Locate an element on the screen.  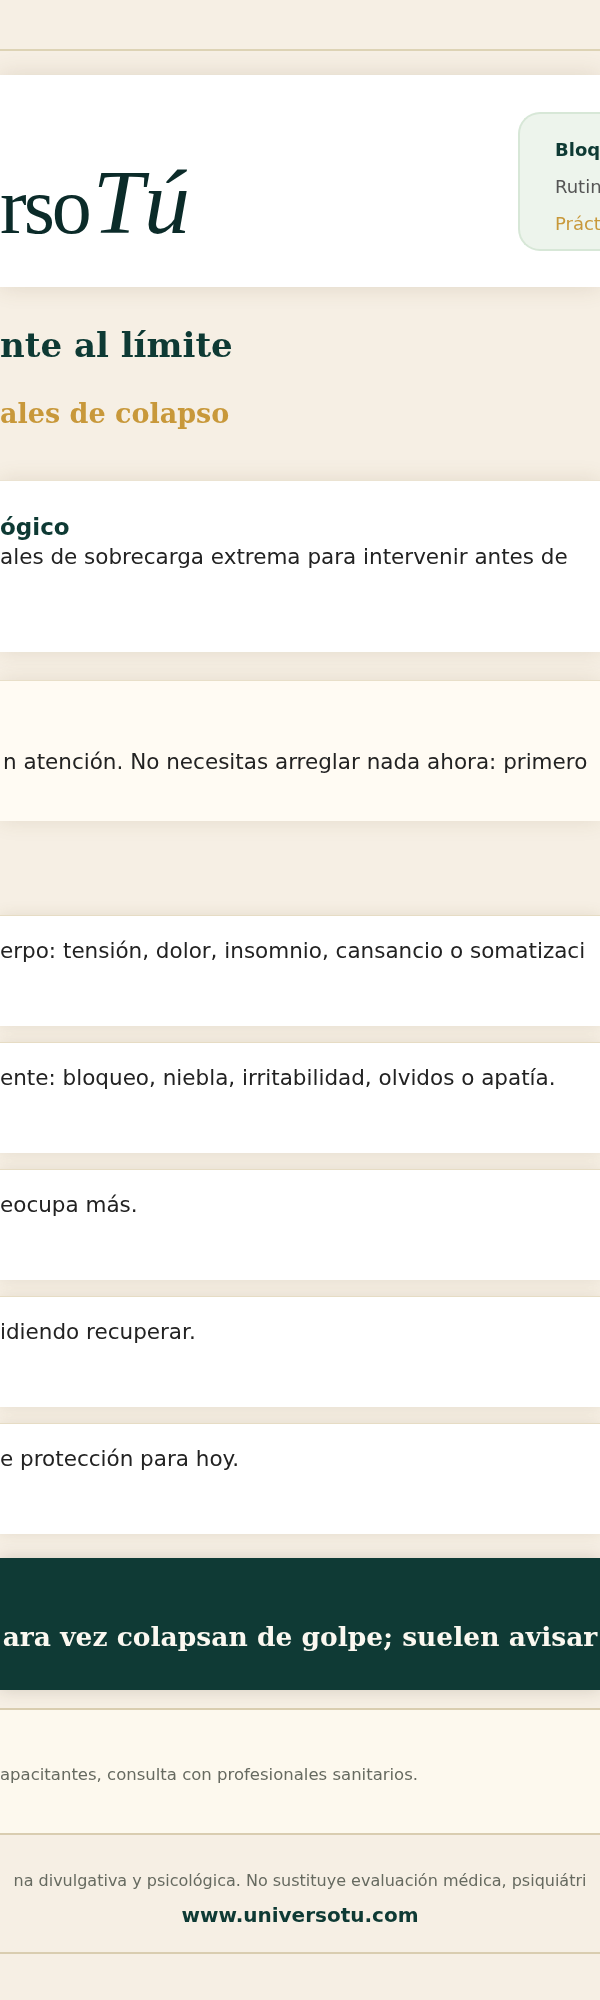
logo-script: Tú is located at coordinates (141, 202).